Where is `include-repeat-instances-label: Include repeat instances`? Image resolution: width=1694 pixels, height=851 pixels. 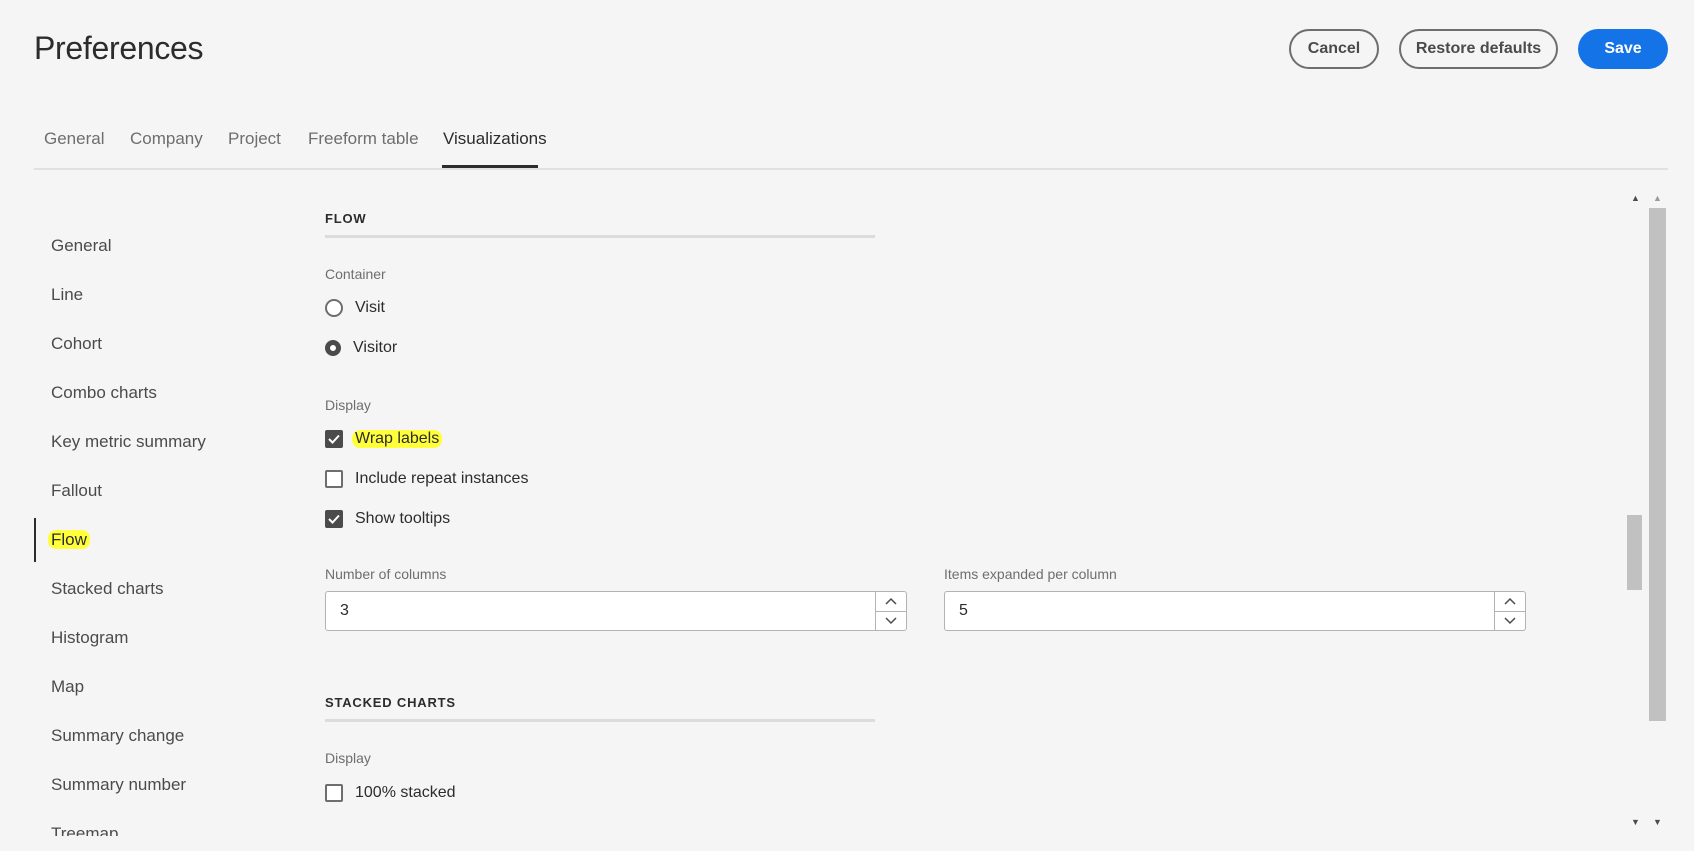 include-repeat-instances-label: Include repeat instances is located at coordinates (442, 478).